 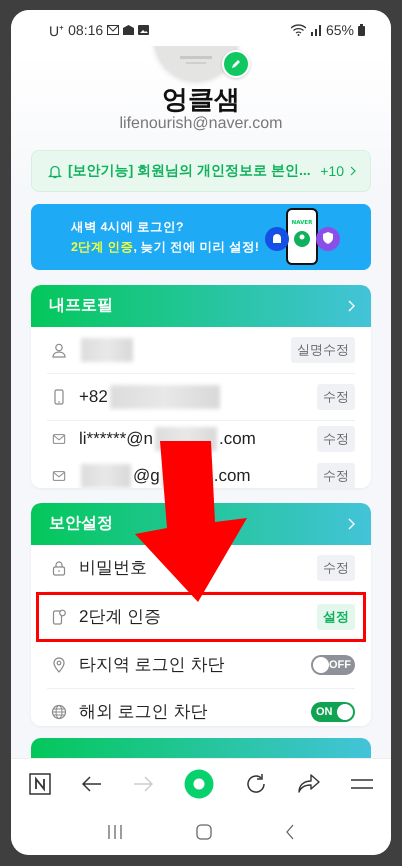 I want to click on menu-icon, so click(x=362, y=784).